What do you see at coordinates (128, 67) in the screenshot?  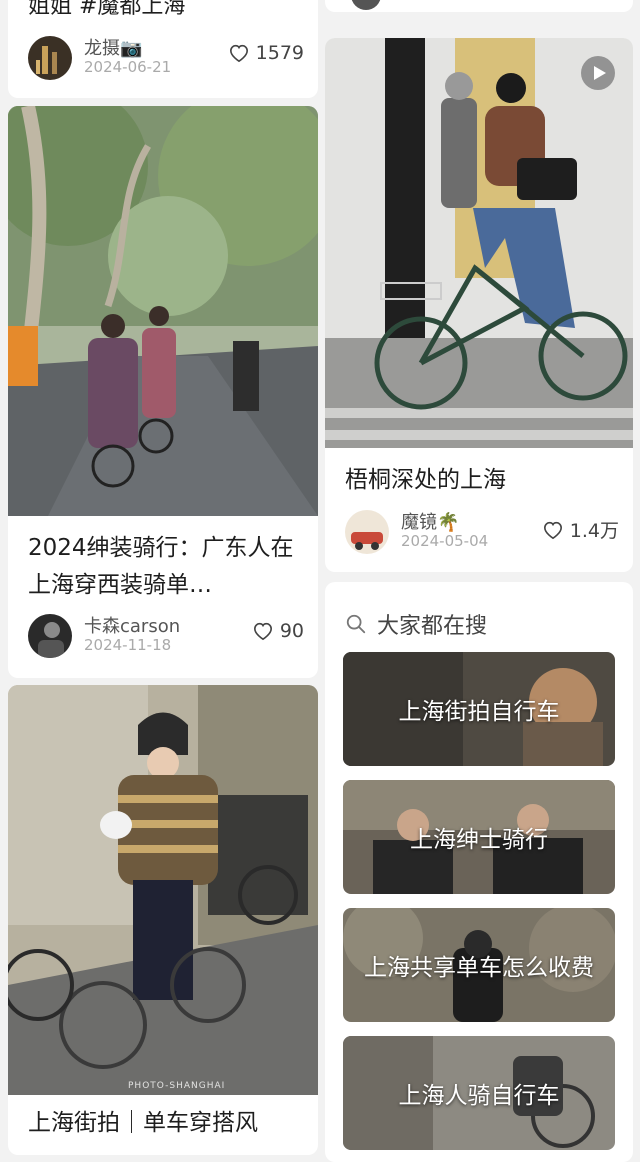 I see `post-date: 2024-06-21` at bounding box center [128, 67].